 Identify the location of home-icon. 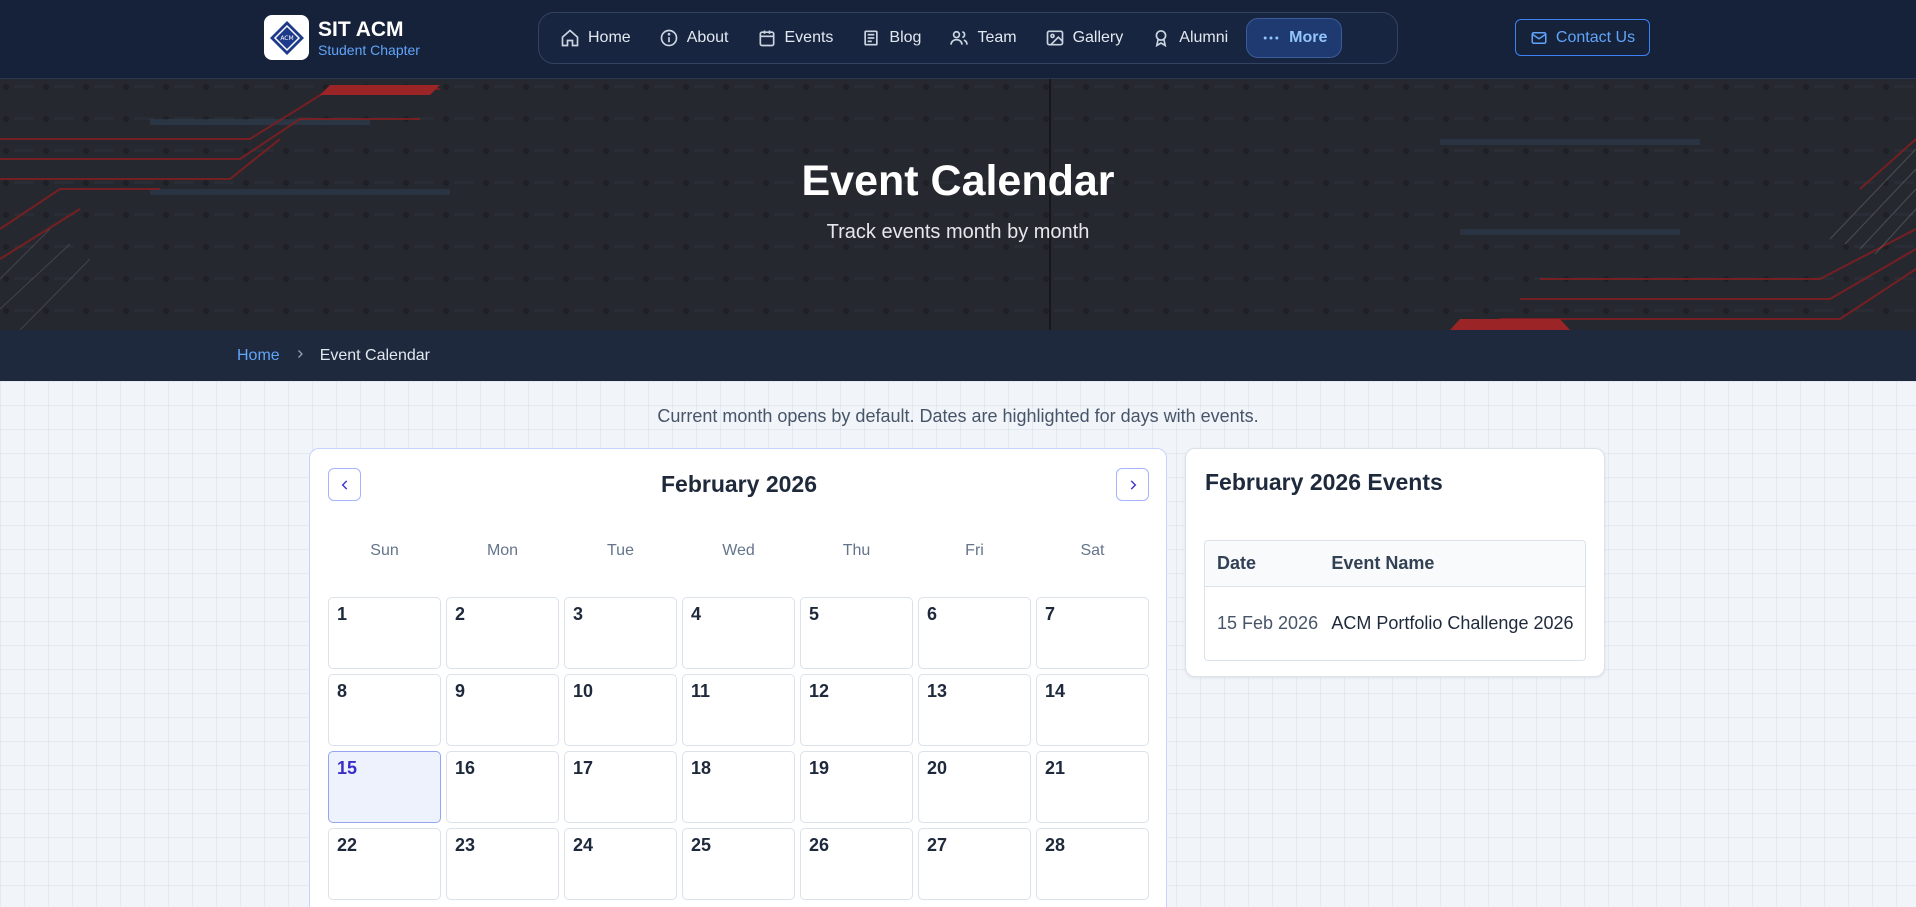
(570, 38).